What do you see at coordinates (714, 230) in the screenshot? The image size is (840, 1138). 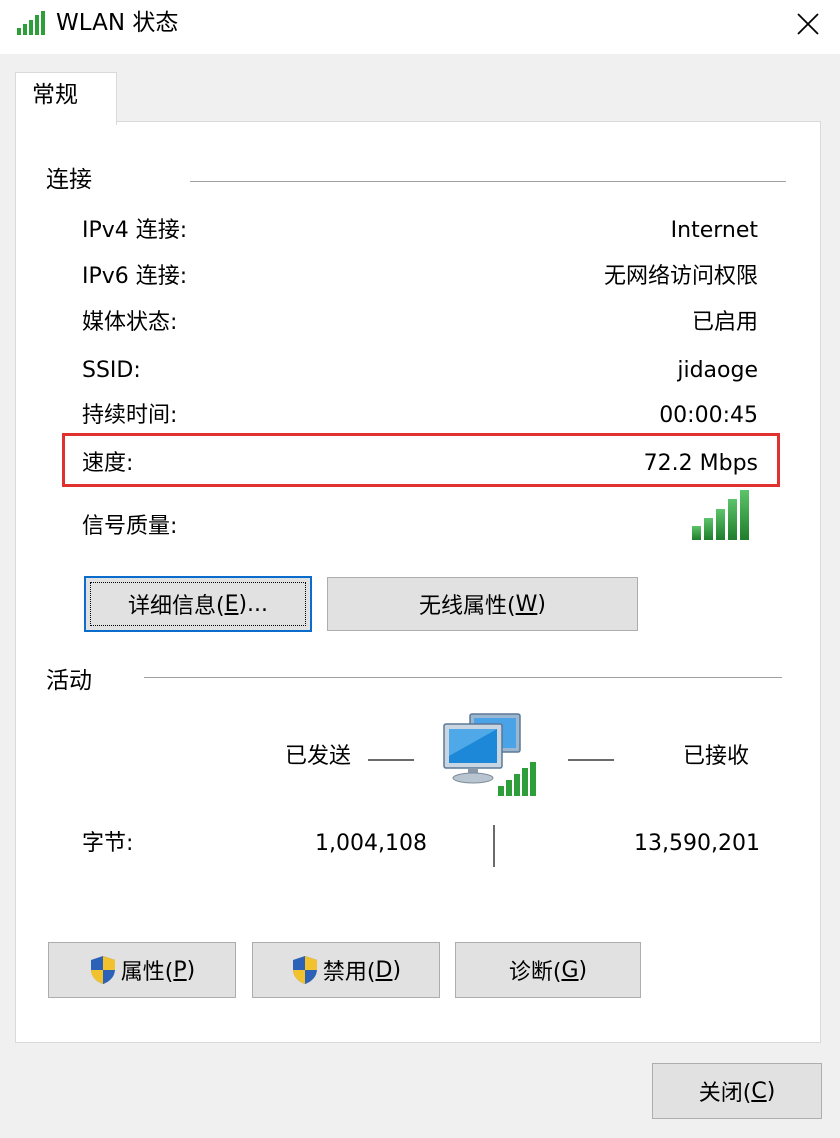 I see `ipv4-value: Internet` at bounding box center [714, 230].